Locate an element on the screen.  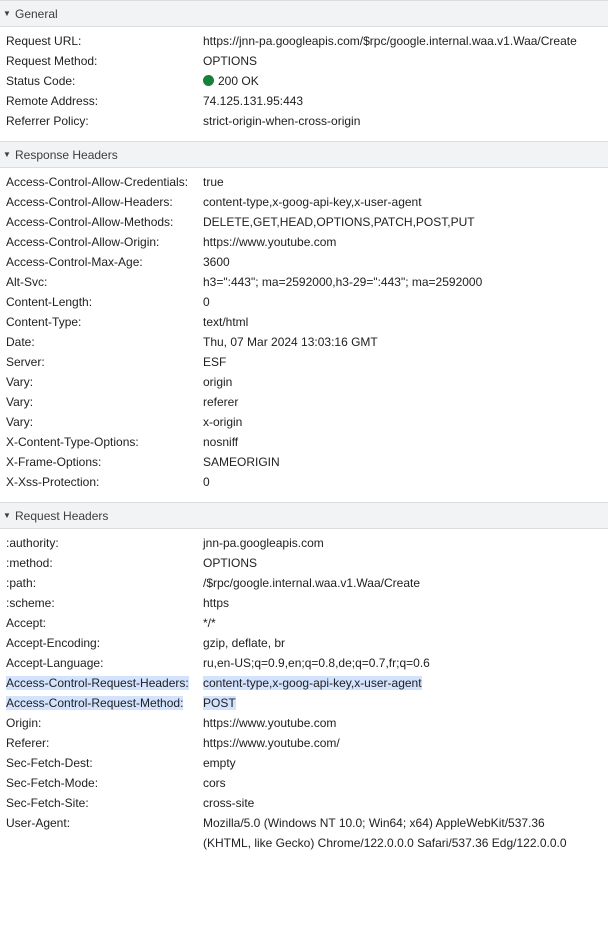
header-value: DELETE,GET,HEAD,OPTIONS,PATCH,POST,PUT is located at coordinates (402, 222).